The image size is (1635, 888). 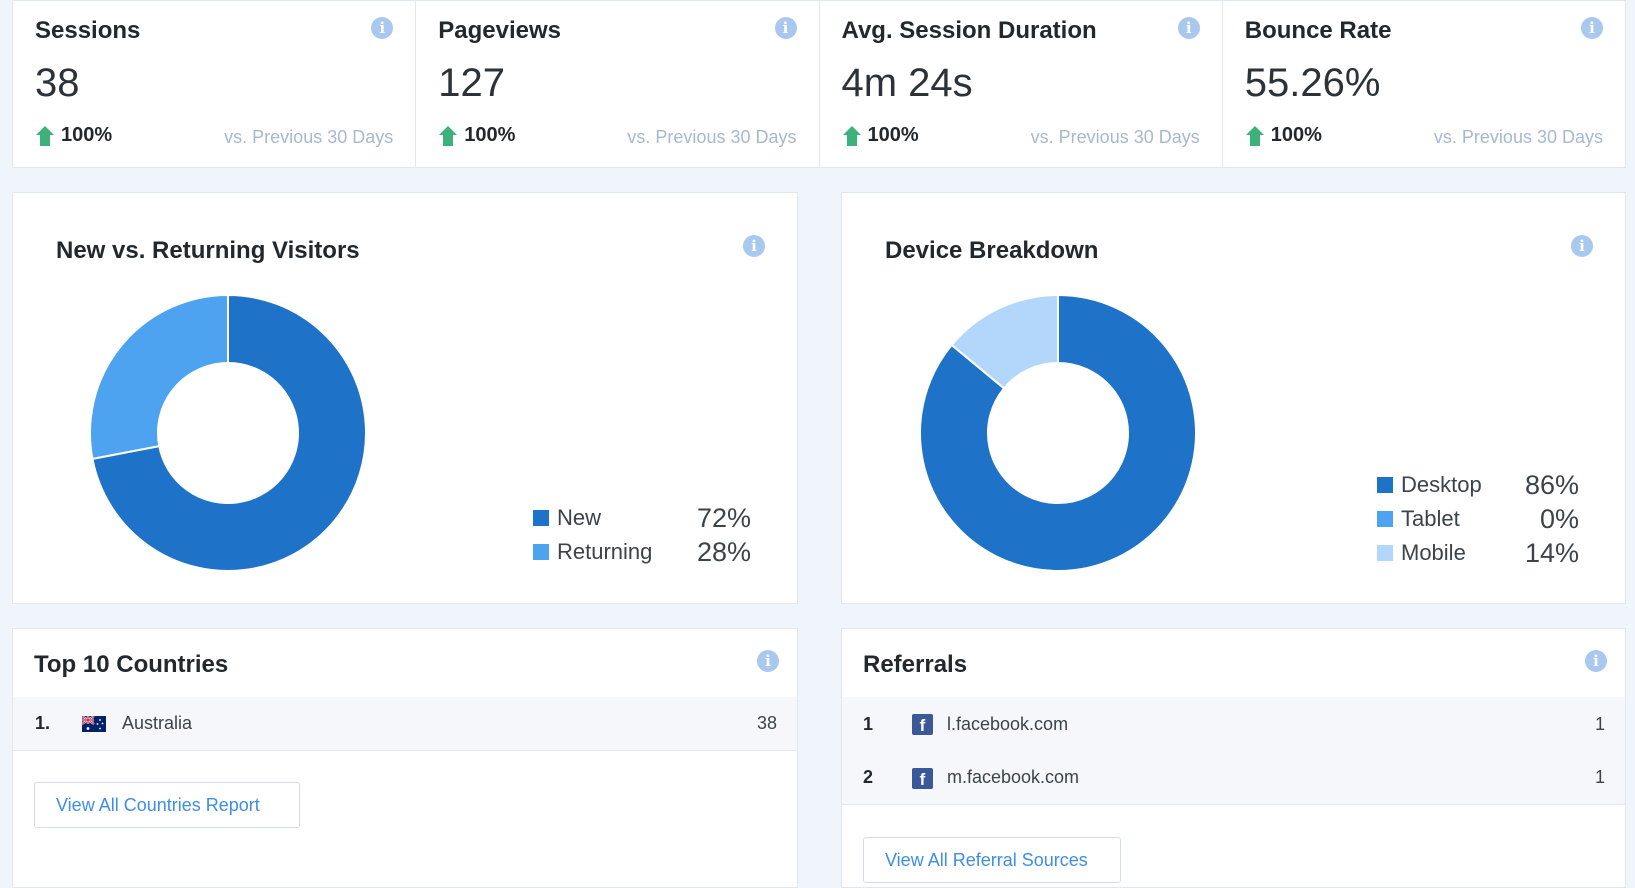 I want to click on devices-donut-chart, so click(x=1058, y=432).